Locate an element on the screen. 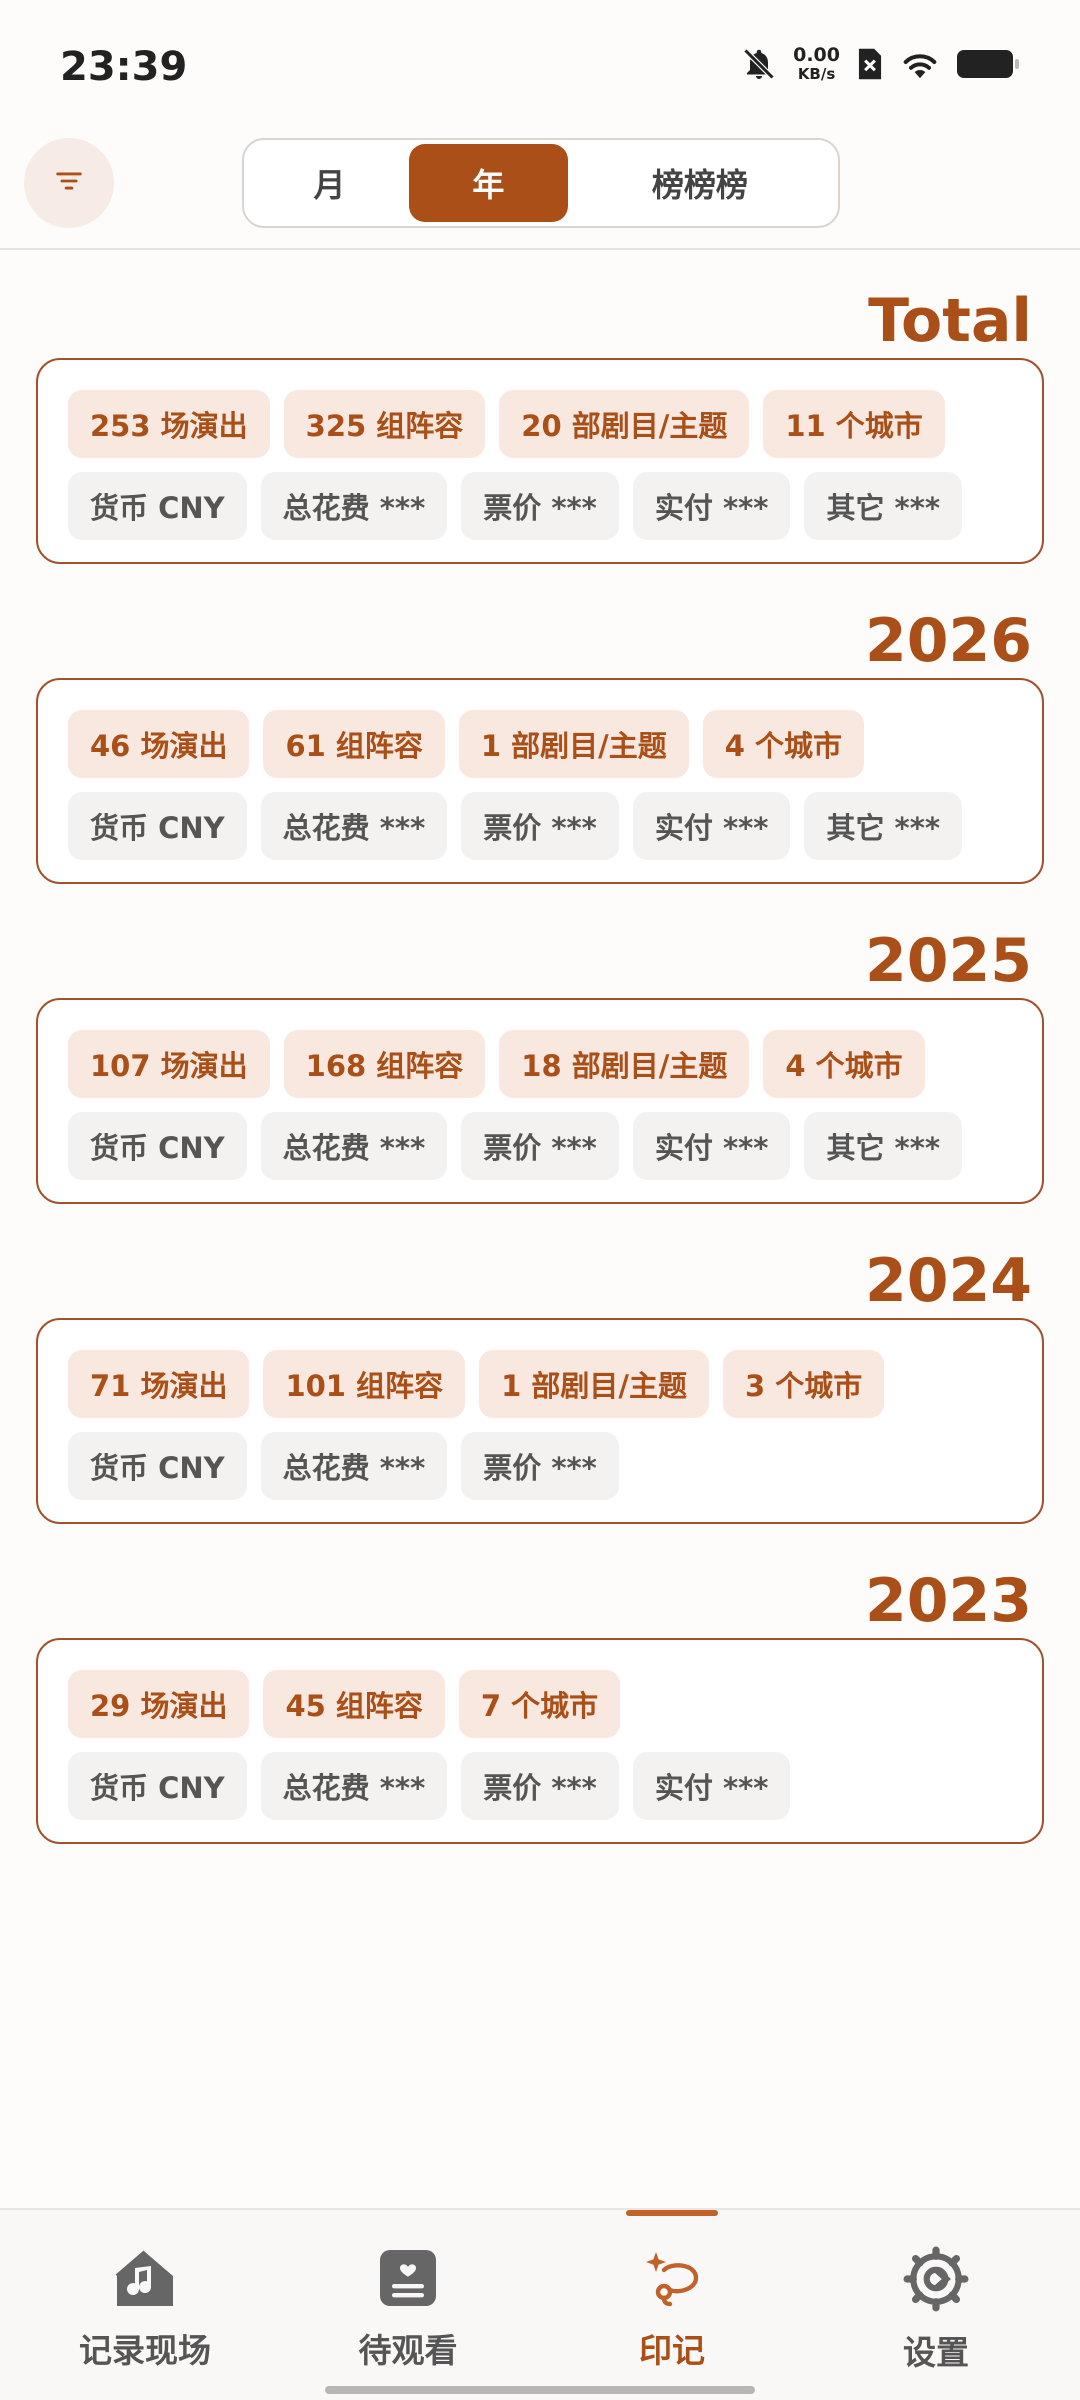  gesture-bar is located at coordinates (540, 2390).